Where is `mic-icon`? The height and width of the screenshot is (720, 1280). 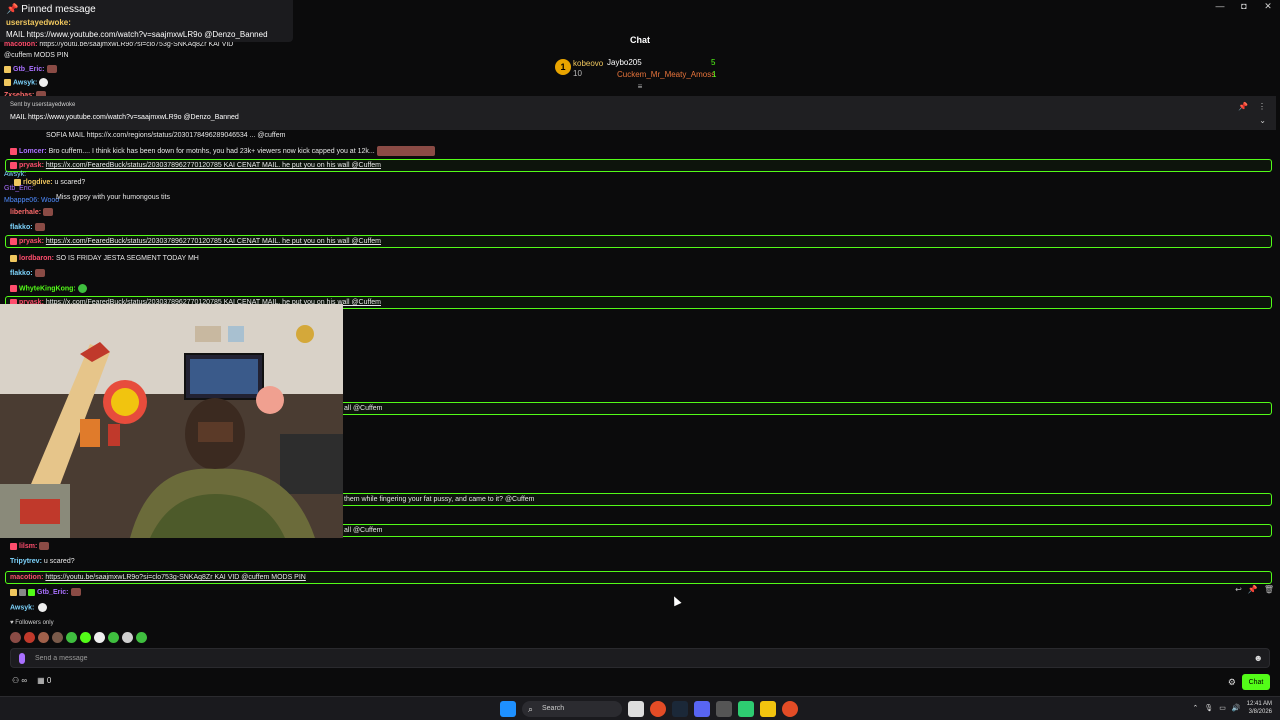 mic-icon is located at coordinates (22, 658).